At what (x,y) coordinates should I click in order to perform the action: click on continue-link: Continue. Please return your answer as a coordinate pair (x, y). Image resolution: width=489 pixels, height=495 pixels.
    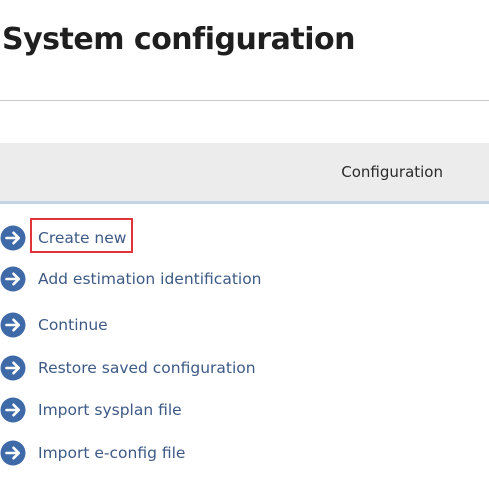
    Looking at the image, I should click on (54, 325).